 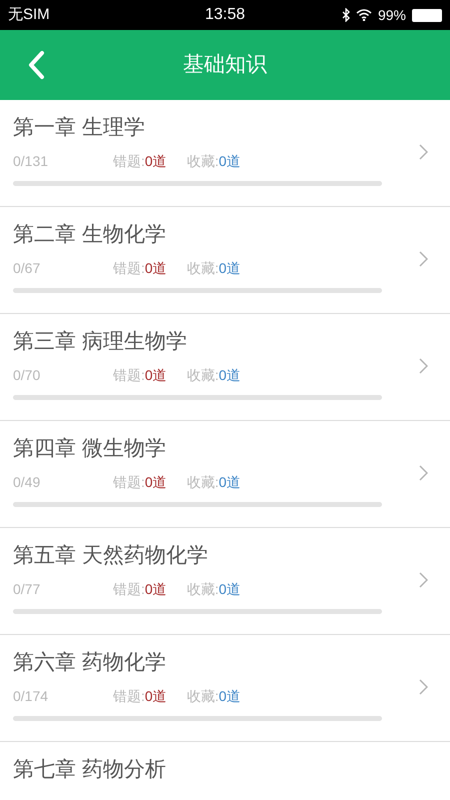 I want to click on chapter-row: 第三章 病理生物学 0/70 错题:0道 收藏:0道, so click(x=225, y=367).